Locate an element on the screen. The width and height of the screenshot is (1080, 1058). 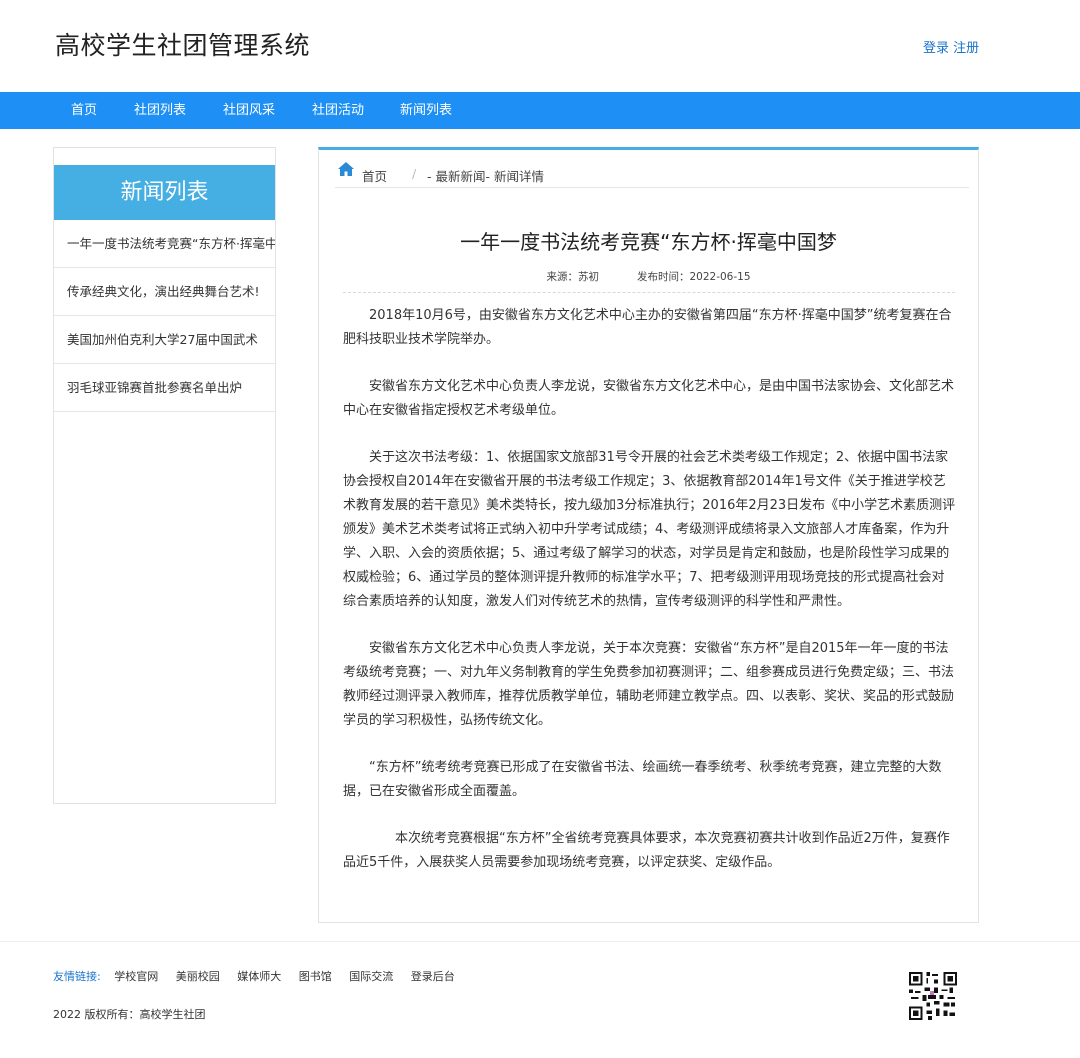
nav-news-list: 新闻列表 is located at coordinates (426, 110).